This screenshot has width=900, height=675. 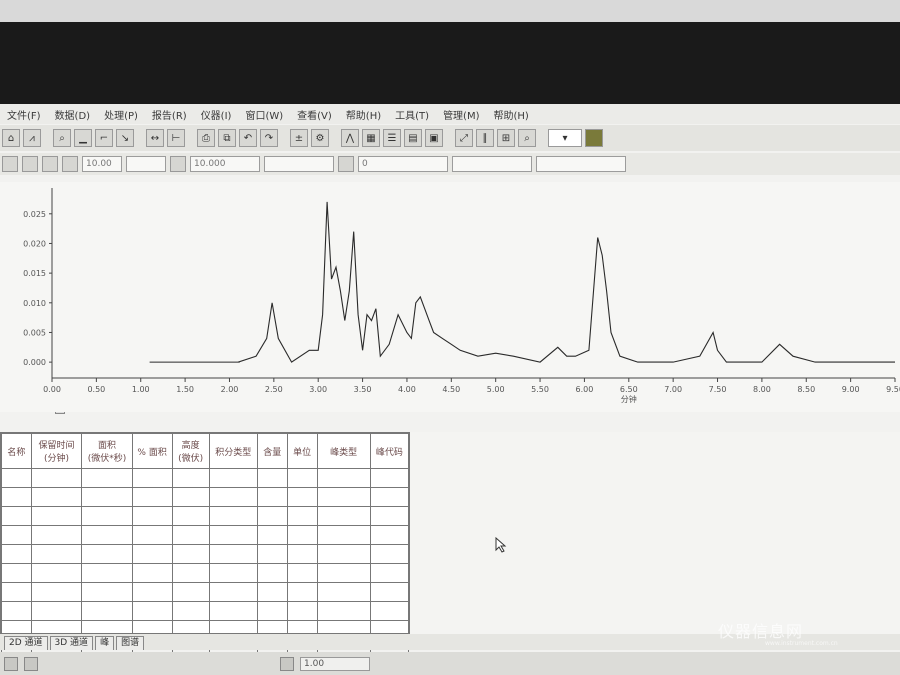 What do you see at coordinates (50, 164) in the screenshot?
I see `chart-icon` at bounding box center [50, 164].